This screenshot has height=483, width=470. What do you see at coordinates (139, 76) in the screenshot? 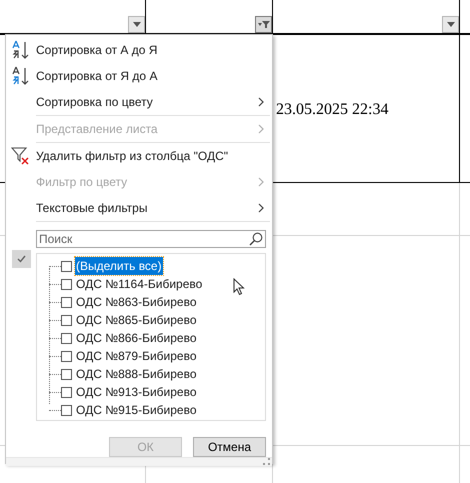
I see `menu-item: Сортировка от Я до А` at bounding box center [139, 76].